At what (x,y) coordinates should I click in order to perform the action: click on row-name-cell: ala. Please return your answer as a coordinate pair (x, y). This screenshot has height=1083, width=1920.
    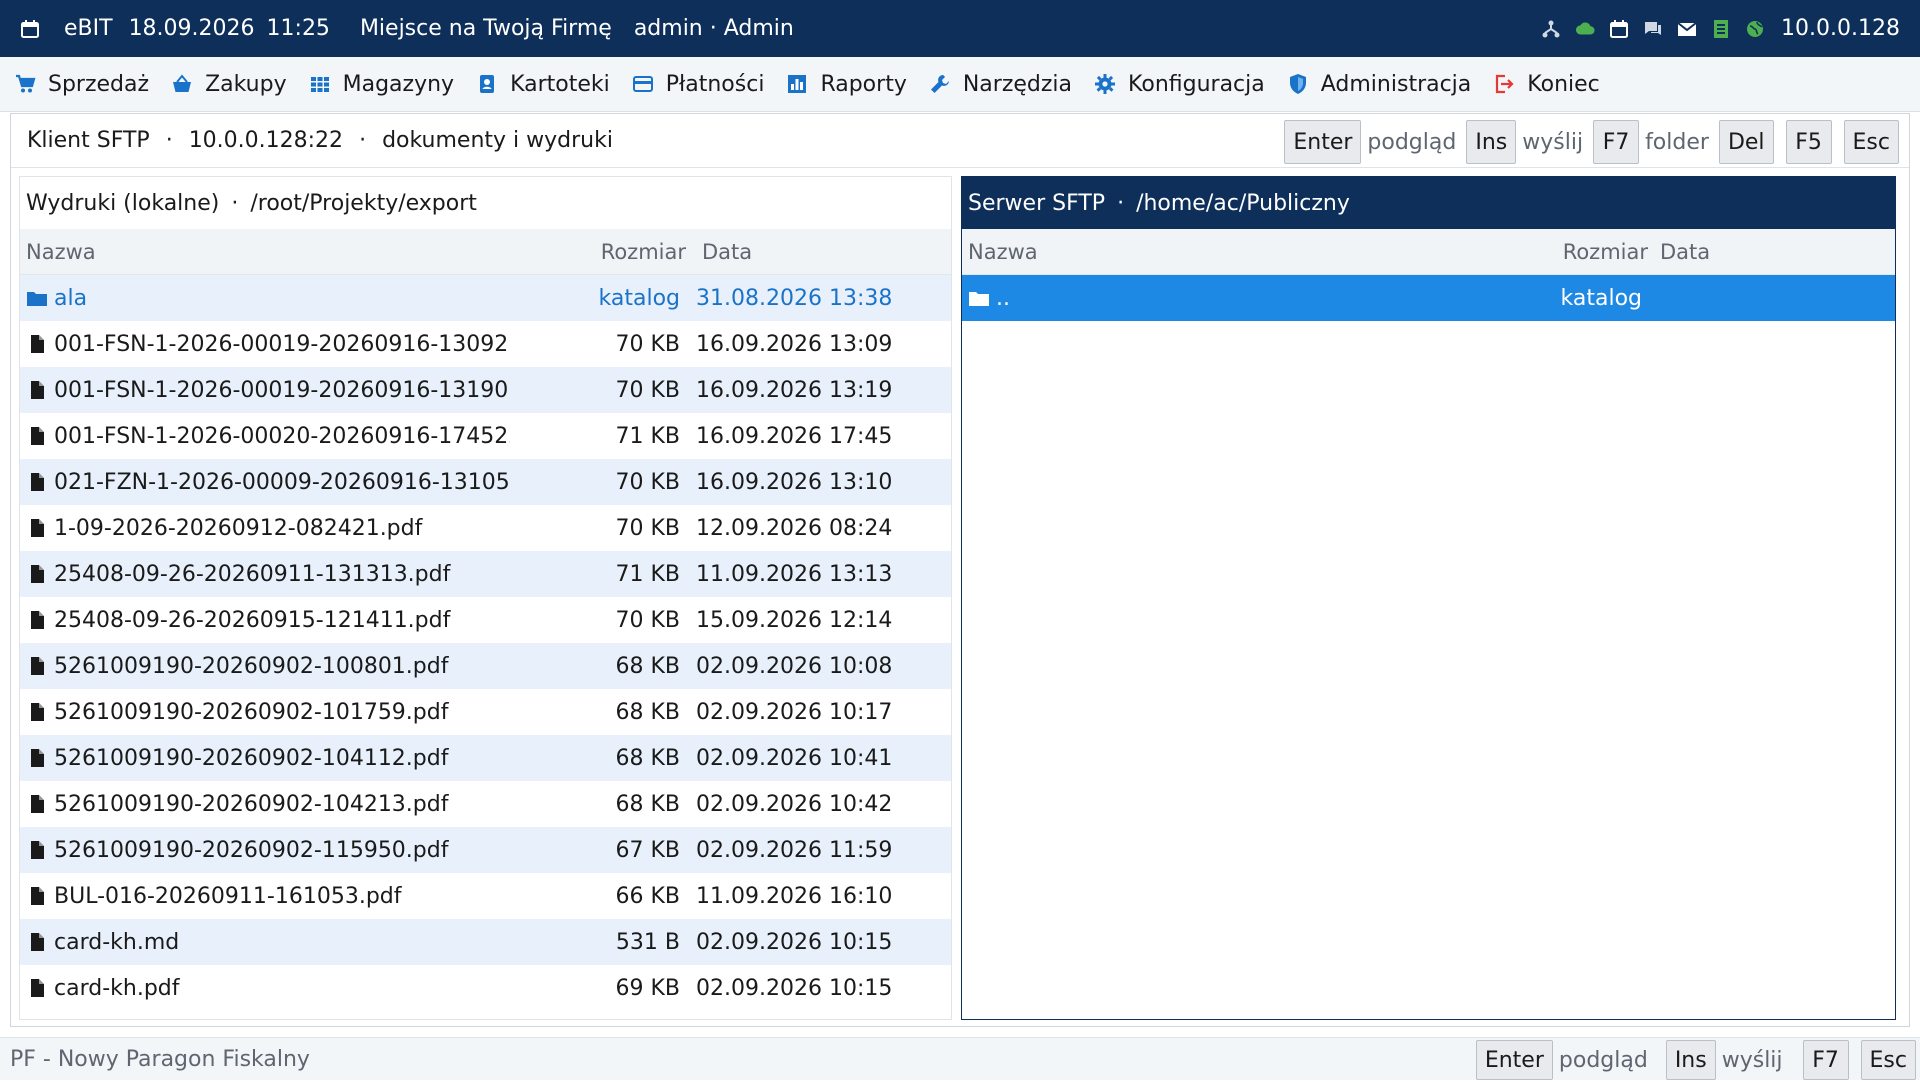
    Looking at the image, I should click on (265, 298).